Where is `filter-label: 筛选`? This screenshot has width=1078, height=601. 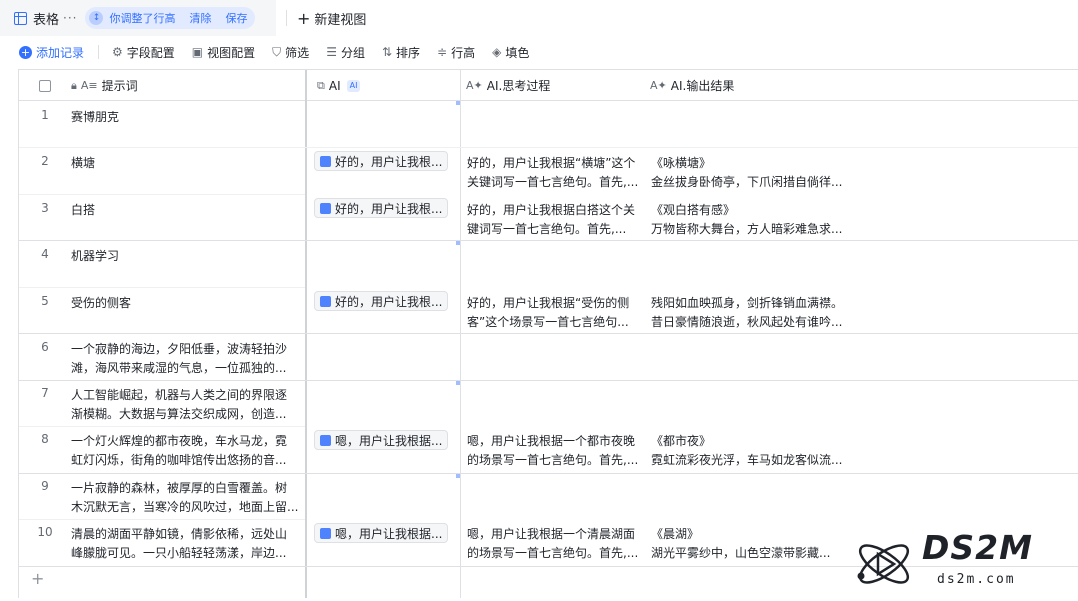
filter-label: 筛选 is located at coordinates (297, 52).